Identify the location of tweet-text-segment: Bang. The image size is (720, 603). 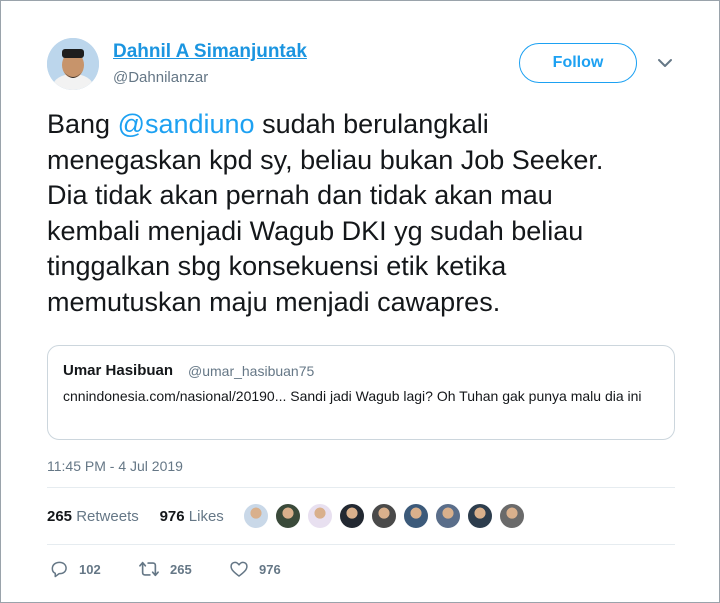
(82, 124).